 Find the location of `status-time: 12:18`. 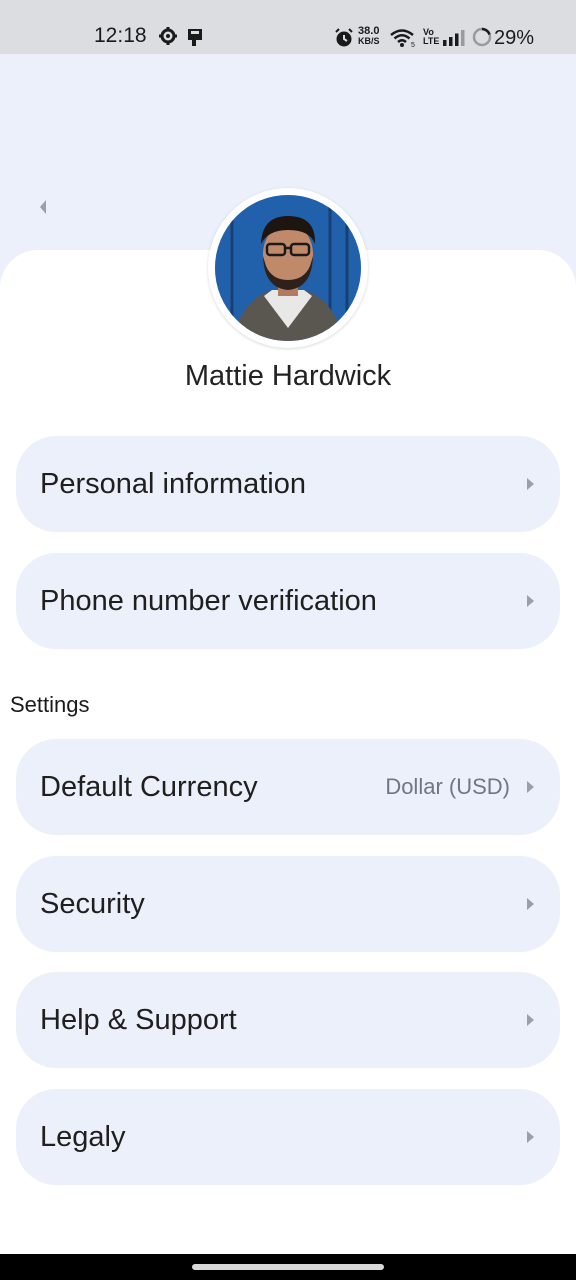

status-time: 12:18 is located at coordinates (120, 35).